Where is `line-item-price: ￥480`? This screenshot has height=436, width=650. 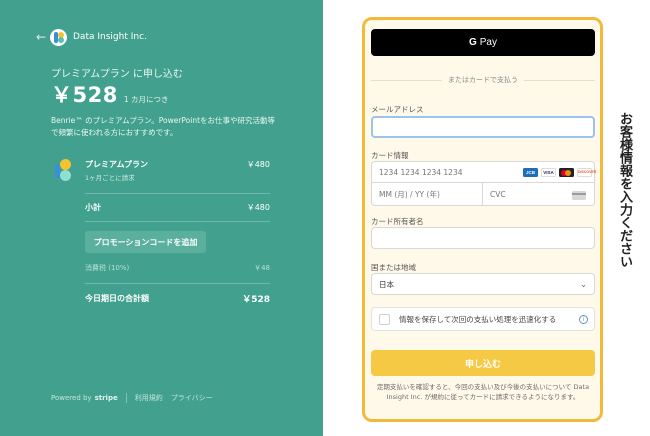 line-item-price: ￥480 is located at coordinates (258, 164).